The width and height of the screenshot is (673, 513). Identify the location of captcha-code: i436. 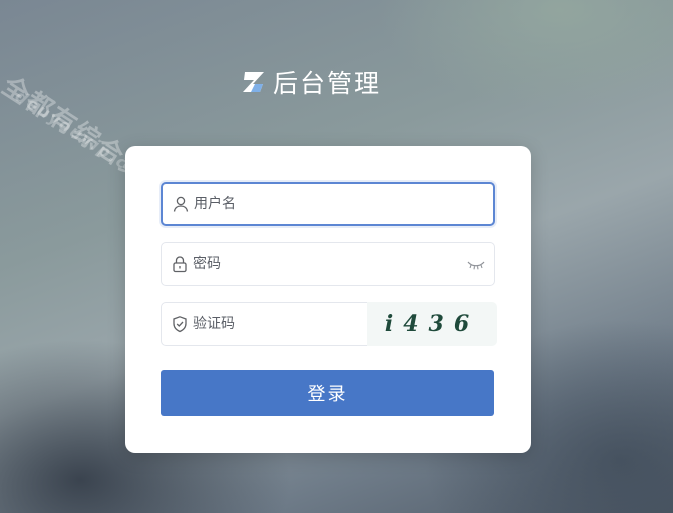
(432, 324).